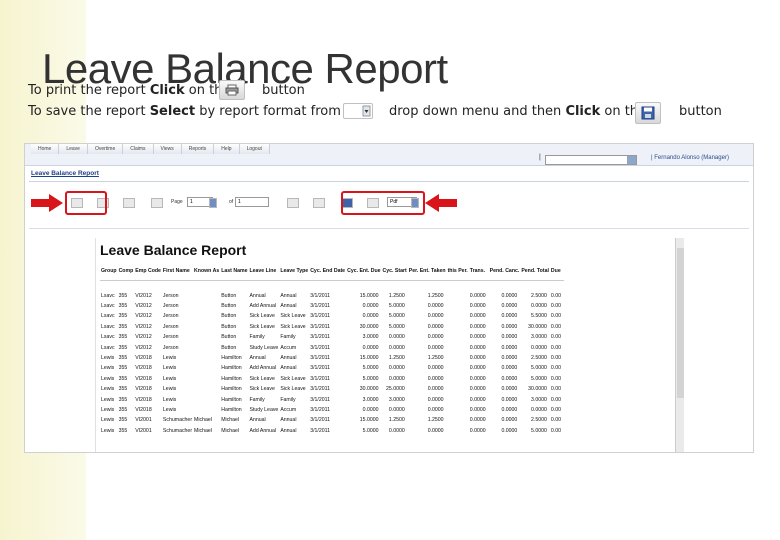 The image size is (780, 540). I want to click on instruction-save-text-2: by report format from the, so click(281, 111).